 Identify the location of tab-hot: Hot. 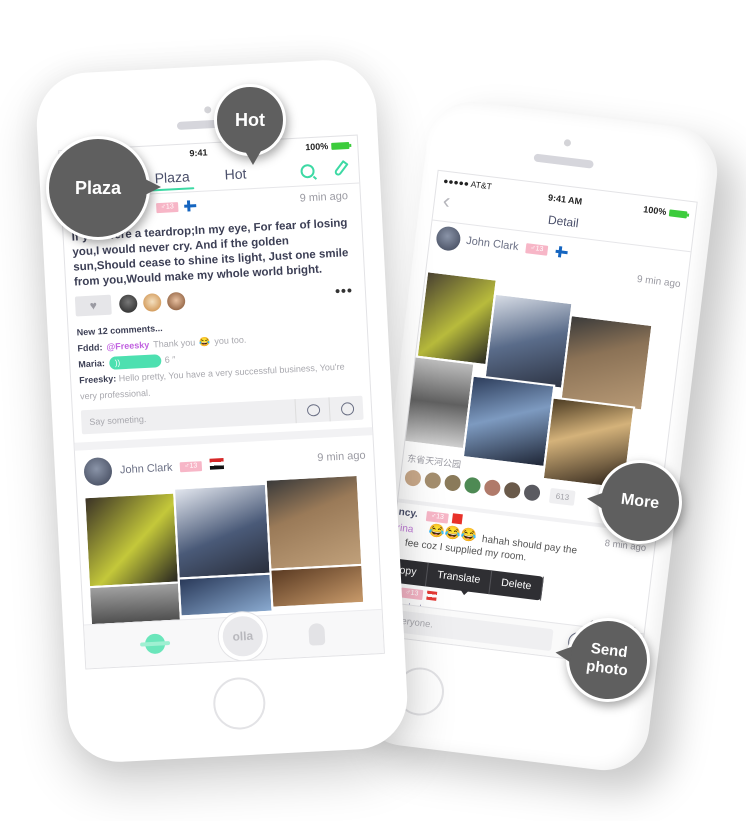
(235, 173).